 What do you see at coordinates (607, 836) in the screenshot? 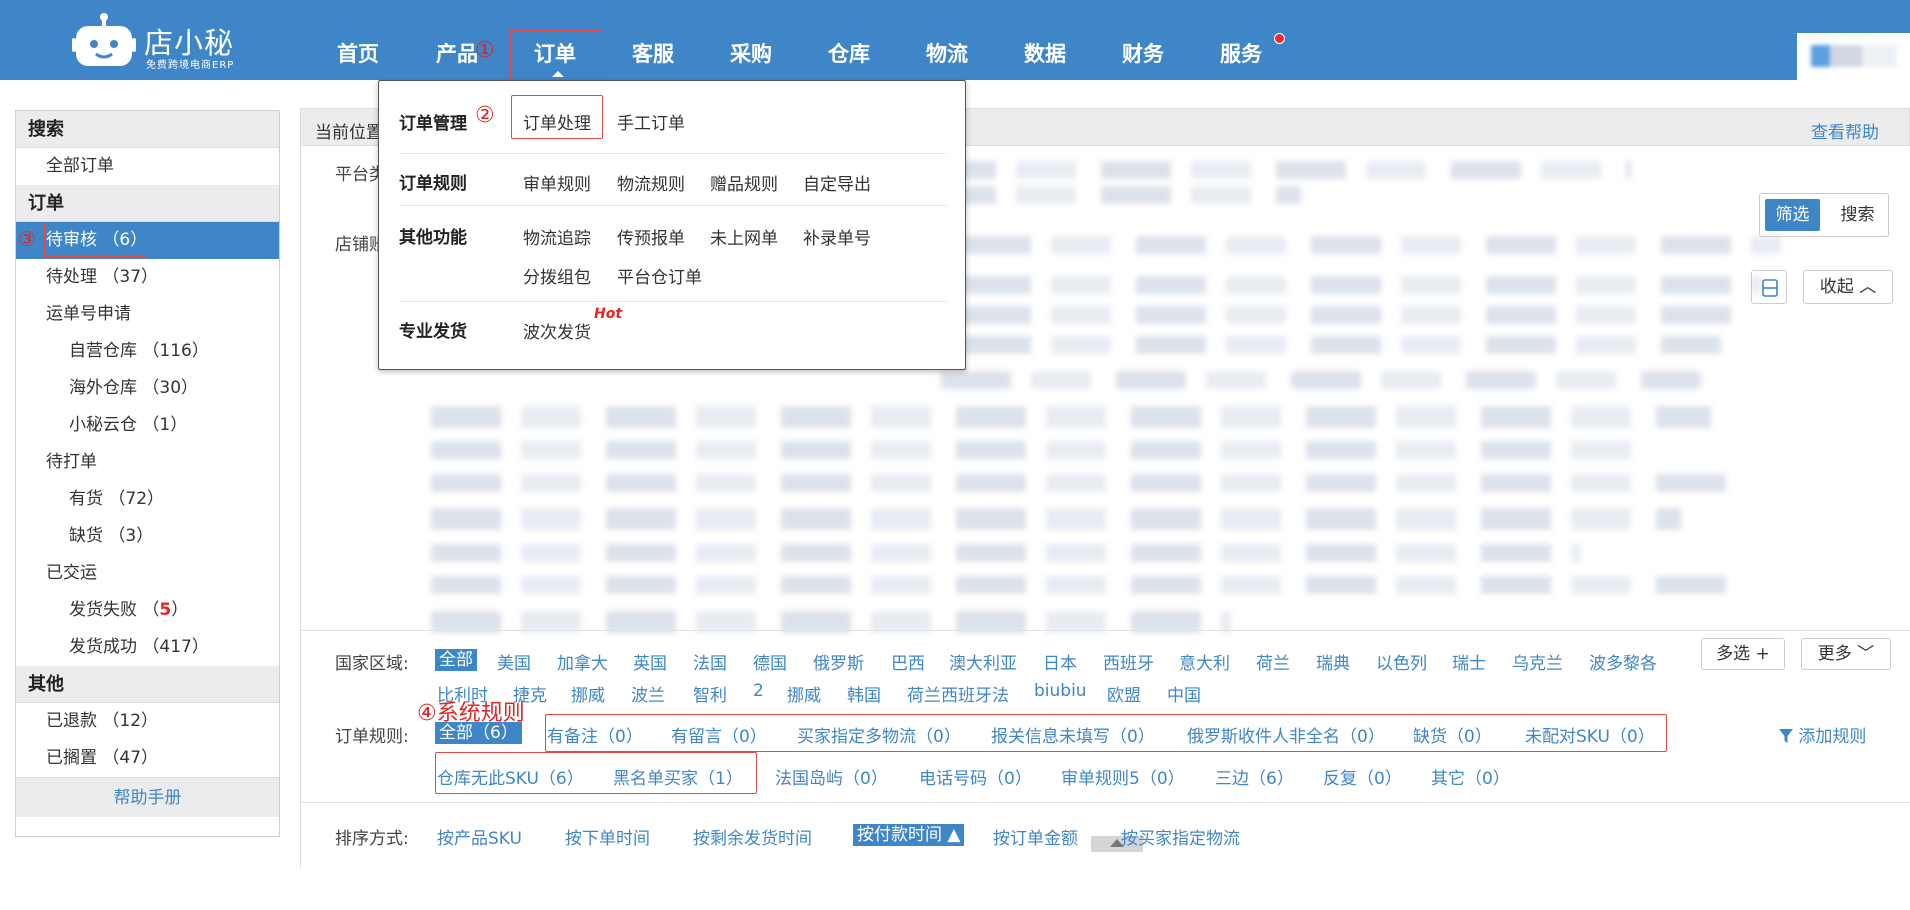
I see `sort-option: 按下单时间` at bounding box center [607, 836].